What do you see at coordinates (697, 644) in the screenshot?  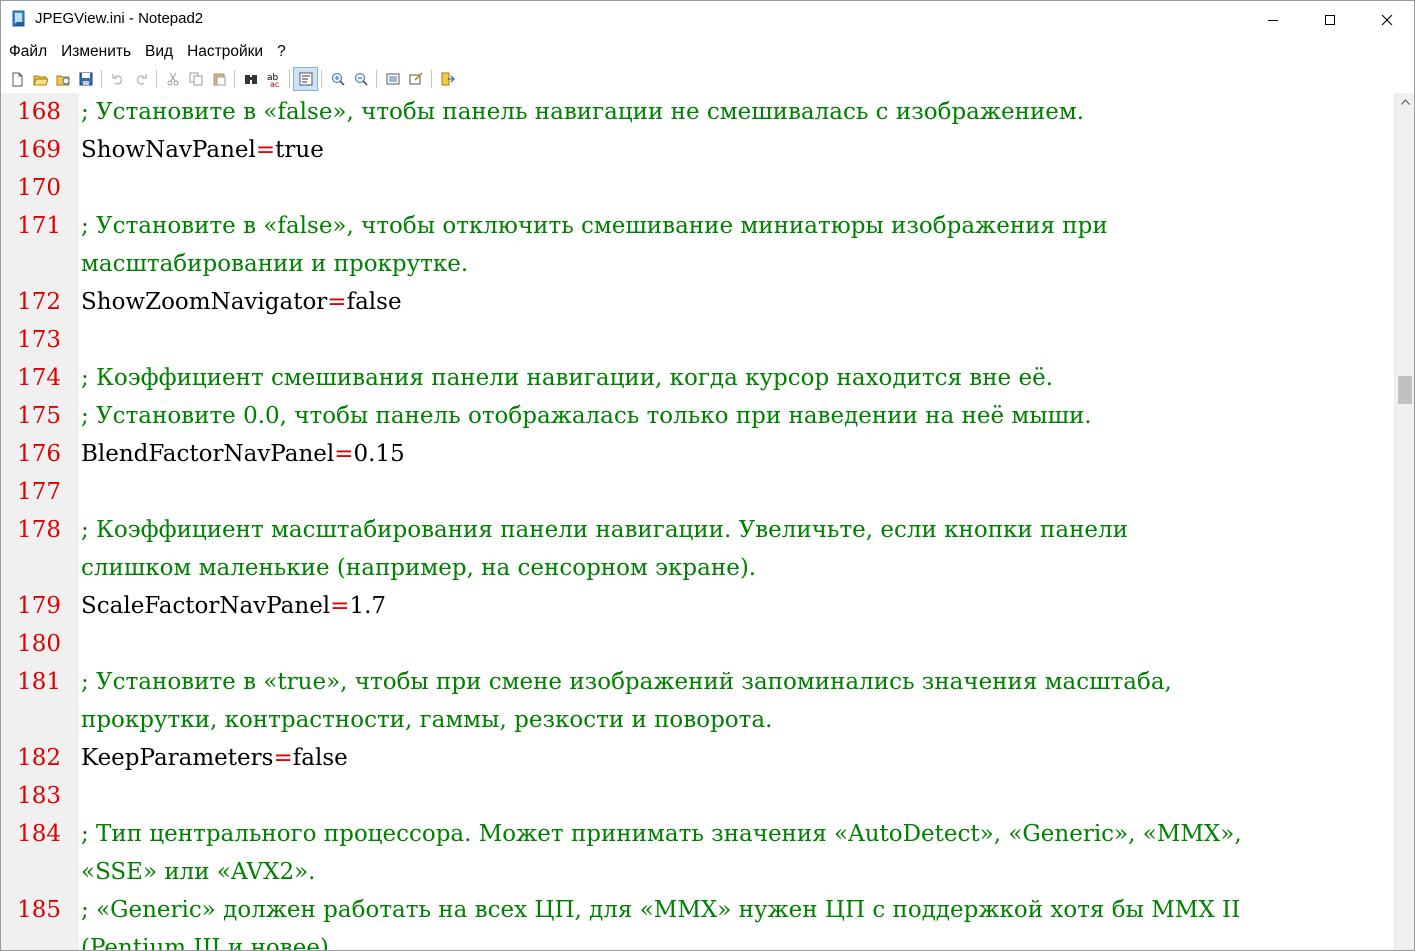 I see `editor-line: 180` at bounding box center [697, 644].